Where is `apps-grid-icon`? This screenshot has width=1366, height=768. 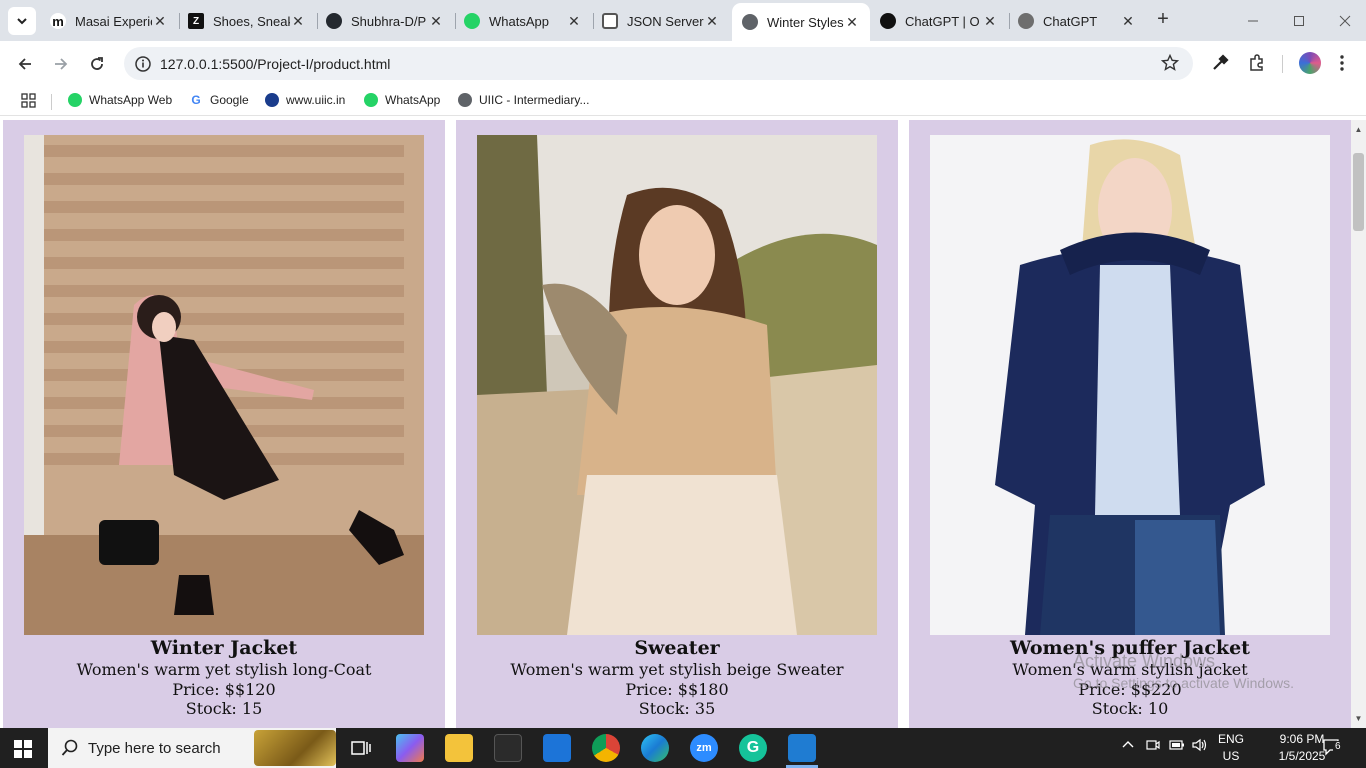
apps-grid-icon is located at coordinates (28, 100).